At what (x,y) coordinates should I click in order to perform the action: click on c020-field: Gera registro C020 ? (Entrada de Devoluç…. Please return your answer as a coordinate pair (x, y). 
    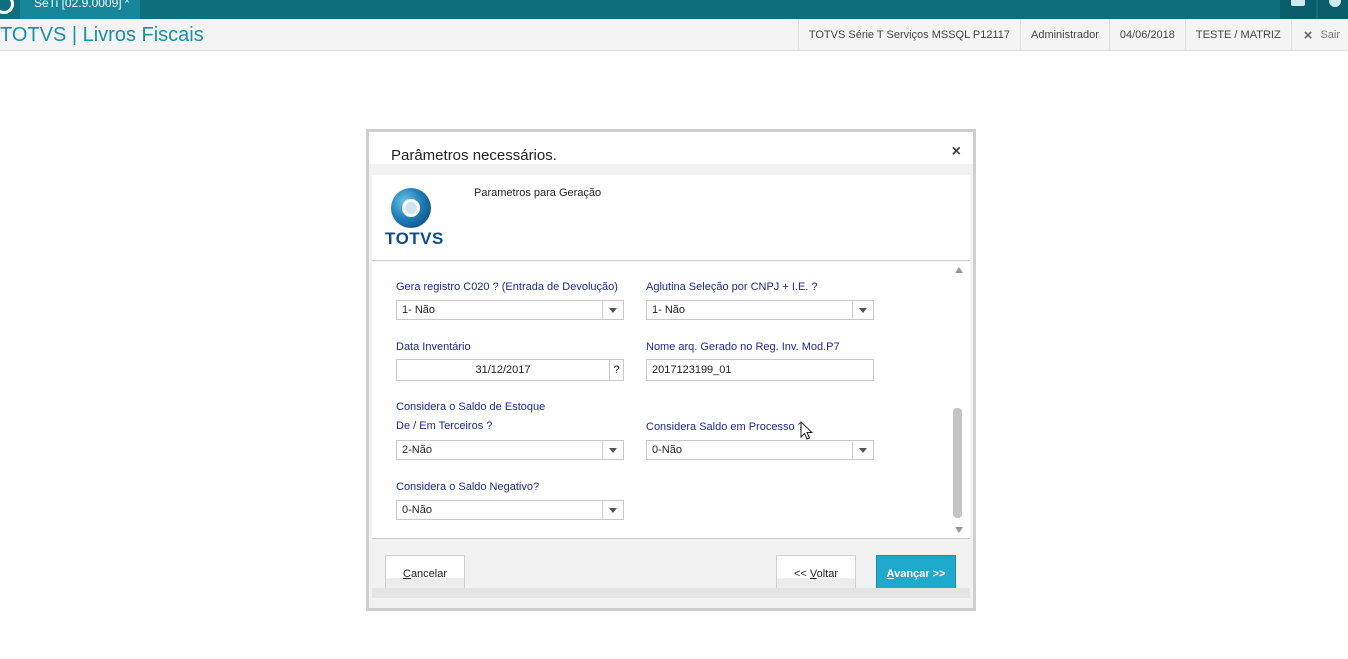
    Looking at the image, I should click on (507, 287).